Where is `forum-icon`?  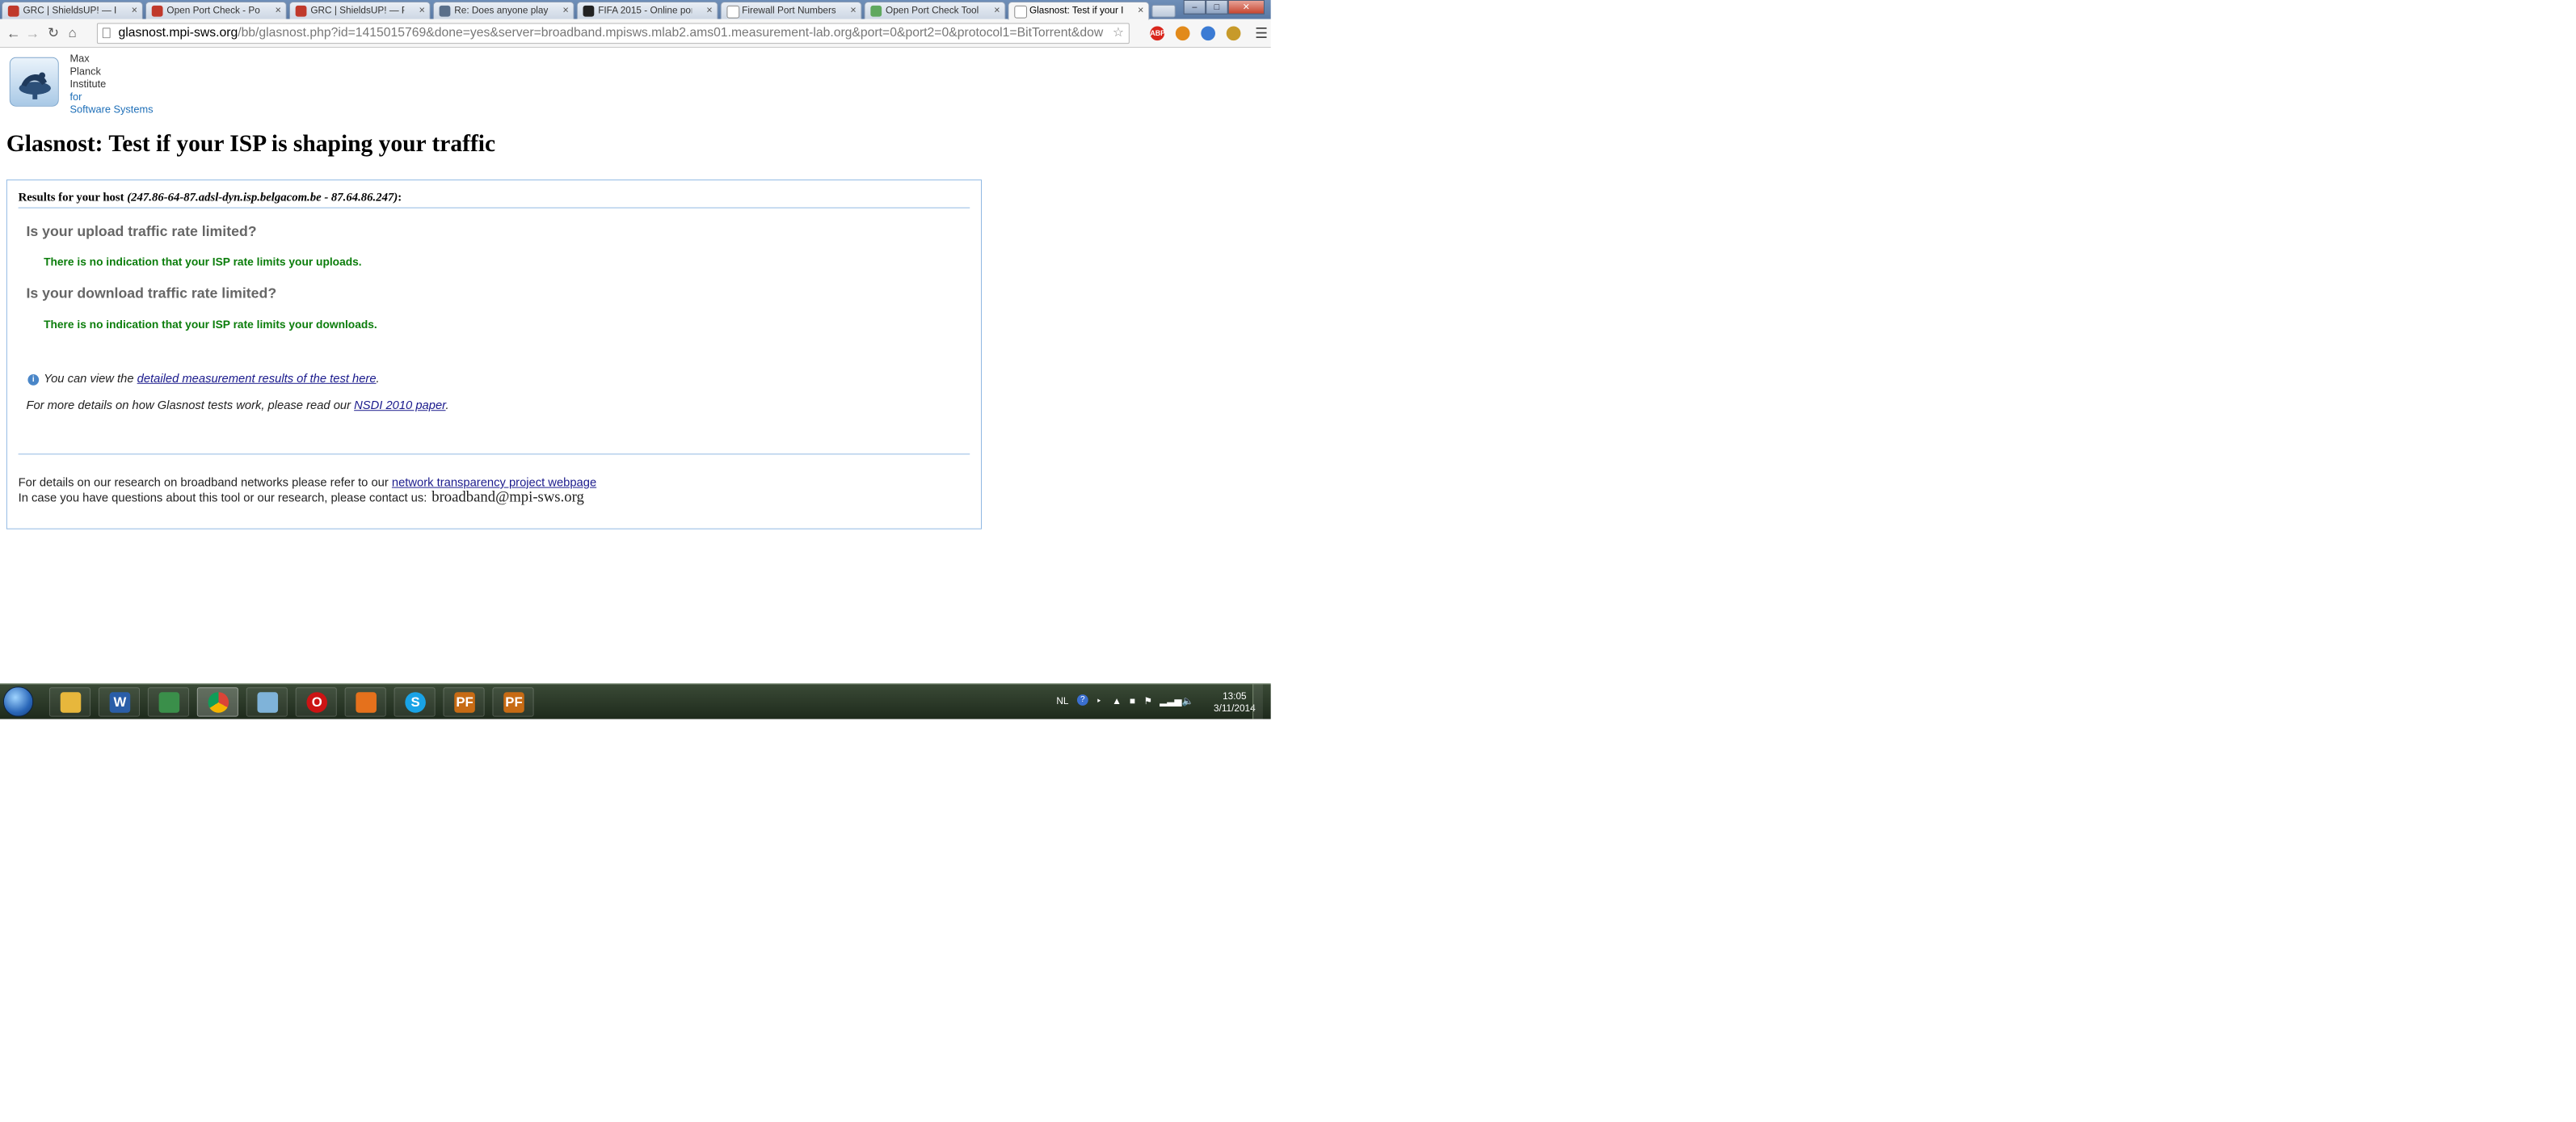
forum-icon is located at coordinates (445, 11).